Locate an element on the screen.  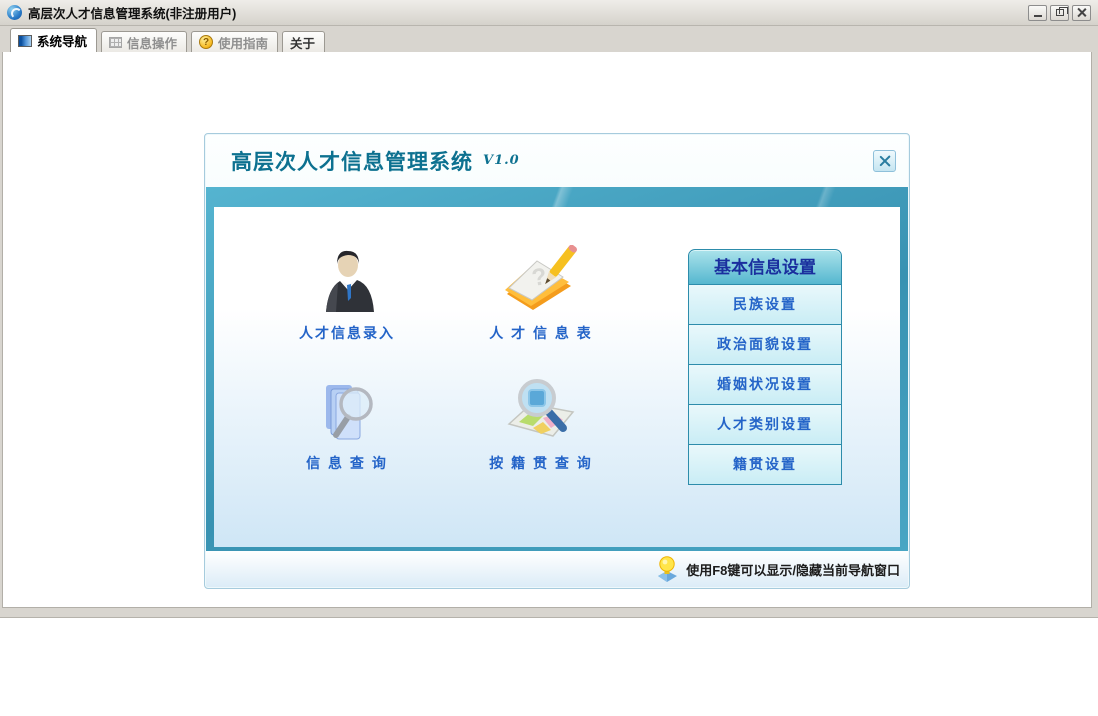
lightbulb-icon is located at coordinates (668, 568).